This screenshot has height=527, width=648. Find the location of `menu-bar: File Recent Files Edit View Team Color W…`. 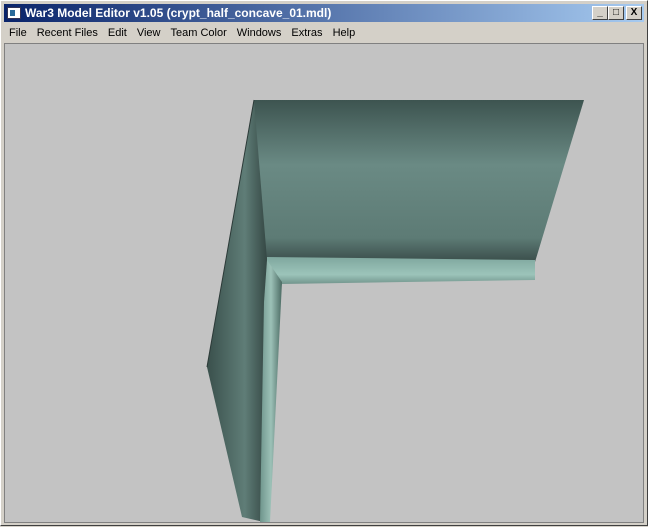

menu-bar: File Recent Files Edit View Team Color W… is located at coordinates (182, 32).